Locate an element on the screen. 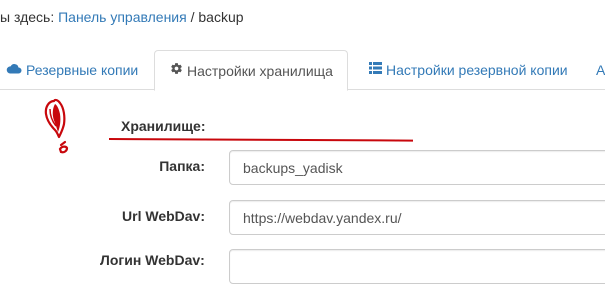  breadcrumb-current: backup is located at coordinates (221, 17).